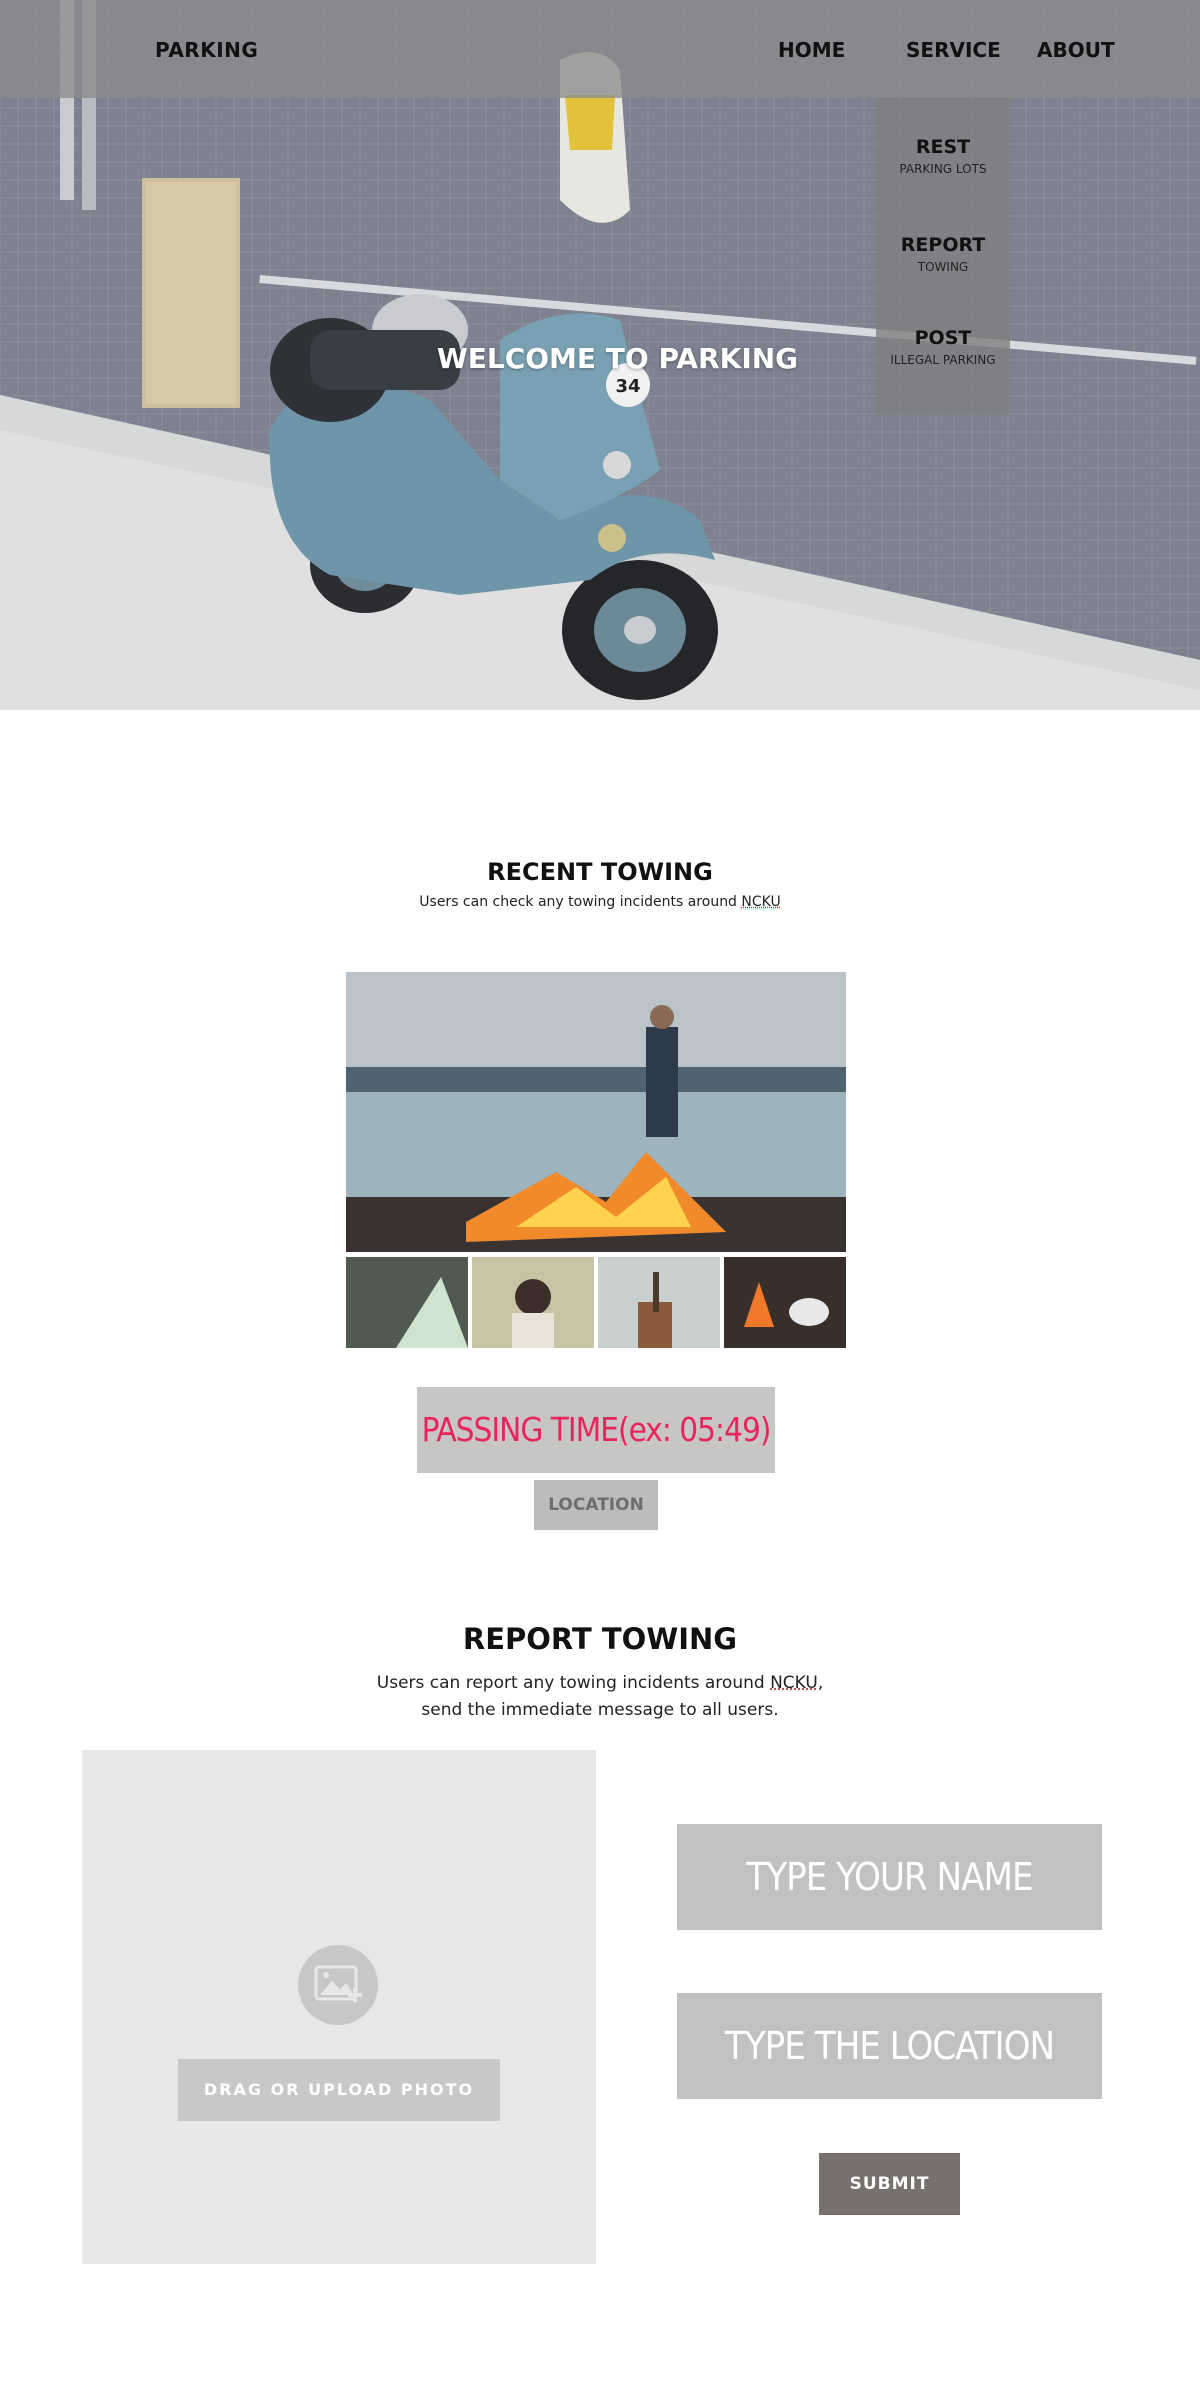 The height and width of the screenshot is (2400, 1200). Describe the element at coordinates (600, 1710) in the screenshot. I see `subtitle-text-line2: send the immediate message to all users.` at that location.